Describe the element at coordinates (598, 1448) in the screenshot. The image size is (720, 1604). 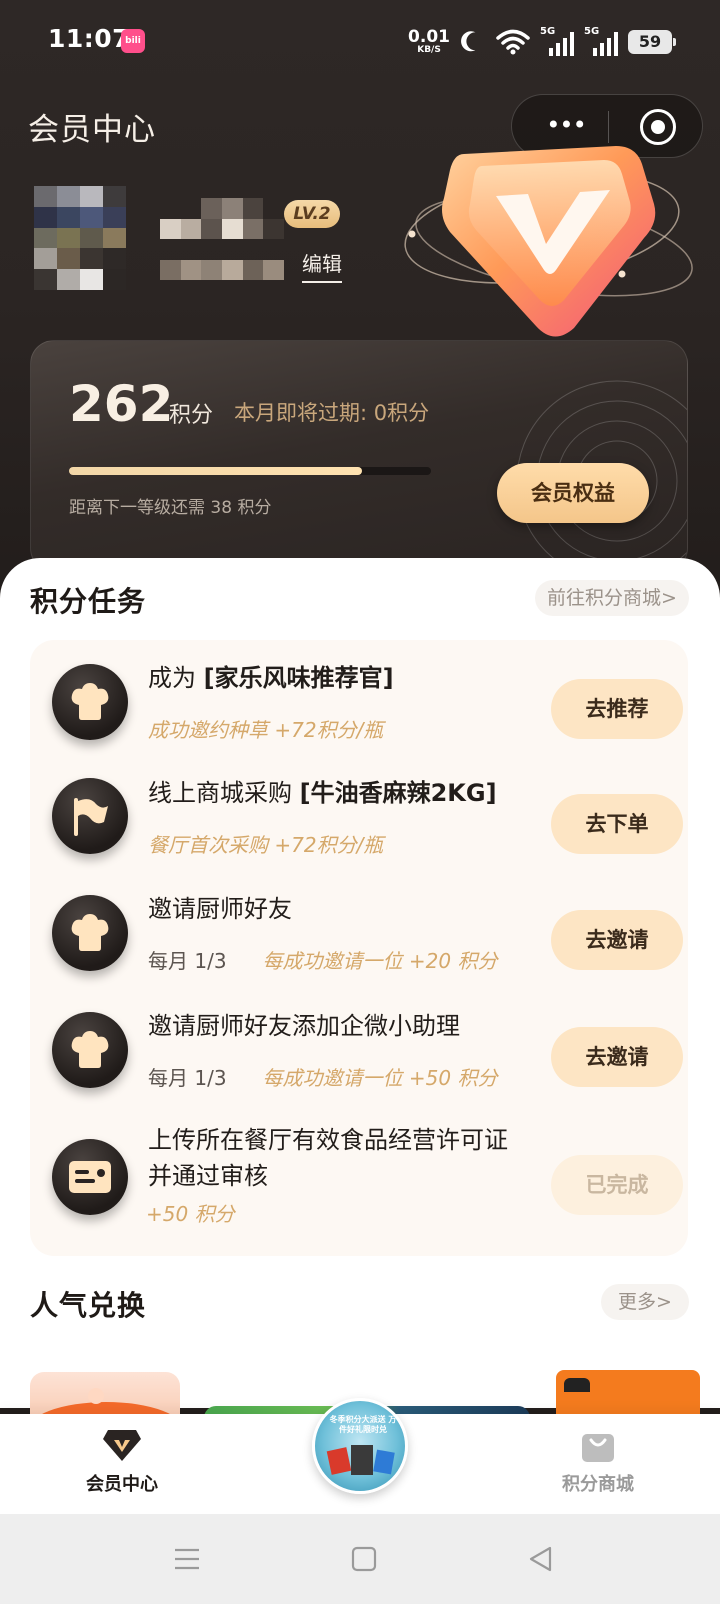
I see `shopping-bag-icon` at that location.